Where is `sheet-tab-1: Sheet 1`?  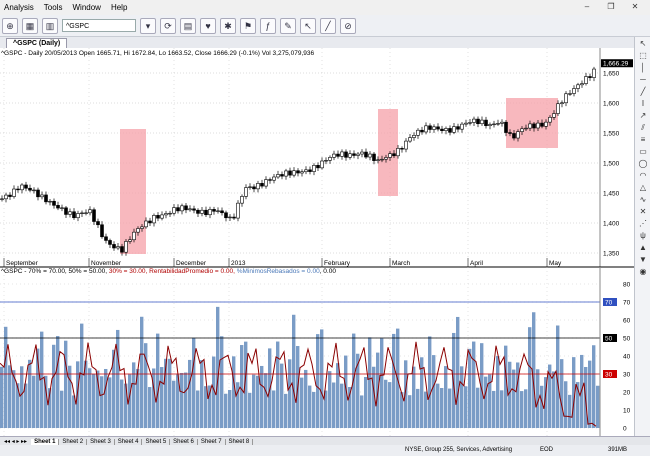
sheet-tab-1: Sheet 1 is located at coordinates (45, 441).